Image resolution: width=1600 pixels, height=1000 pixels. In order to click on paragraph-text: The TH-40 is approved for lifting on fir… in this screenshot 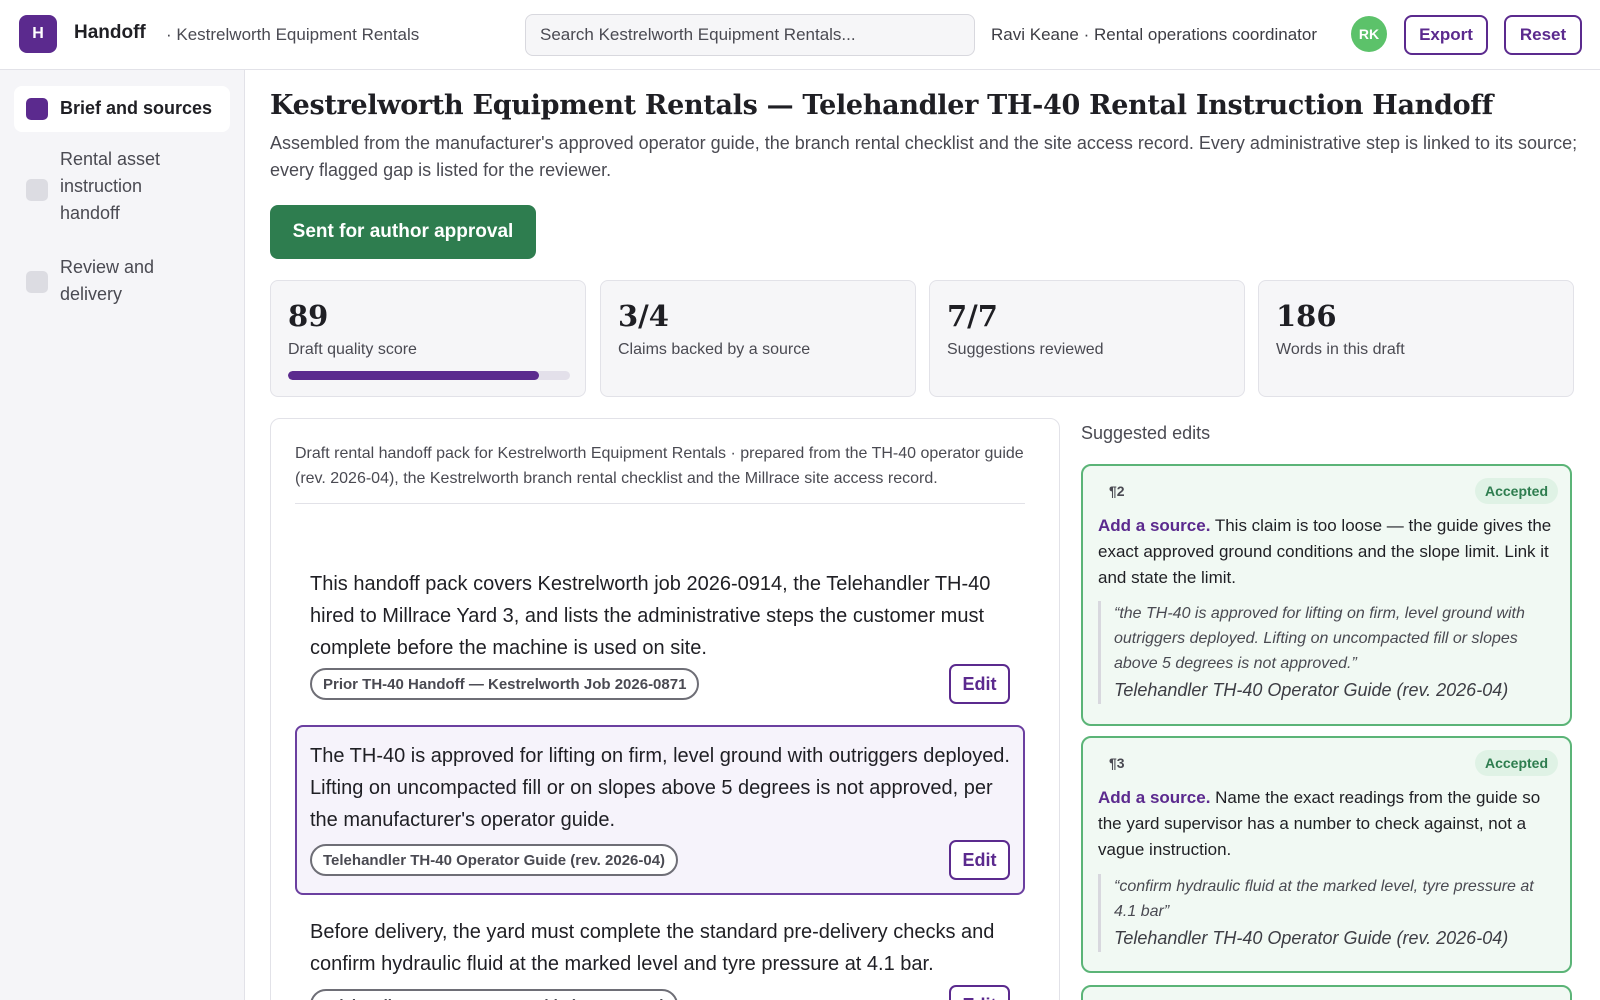, I will do `click(660, 788)`.